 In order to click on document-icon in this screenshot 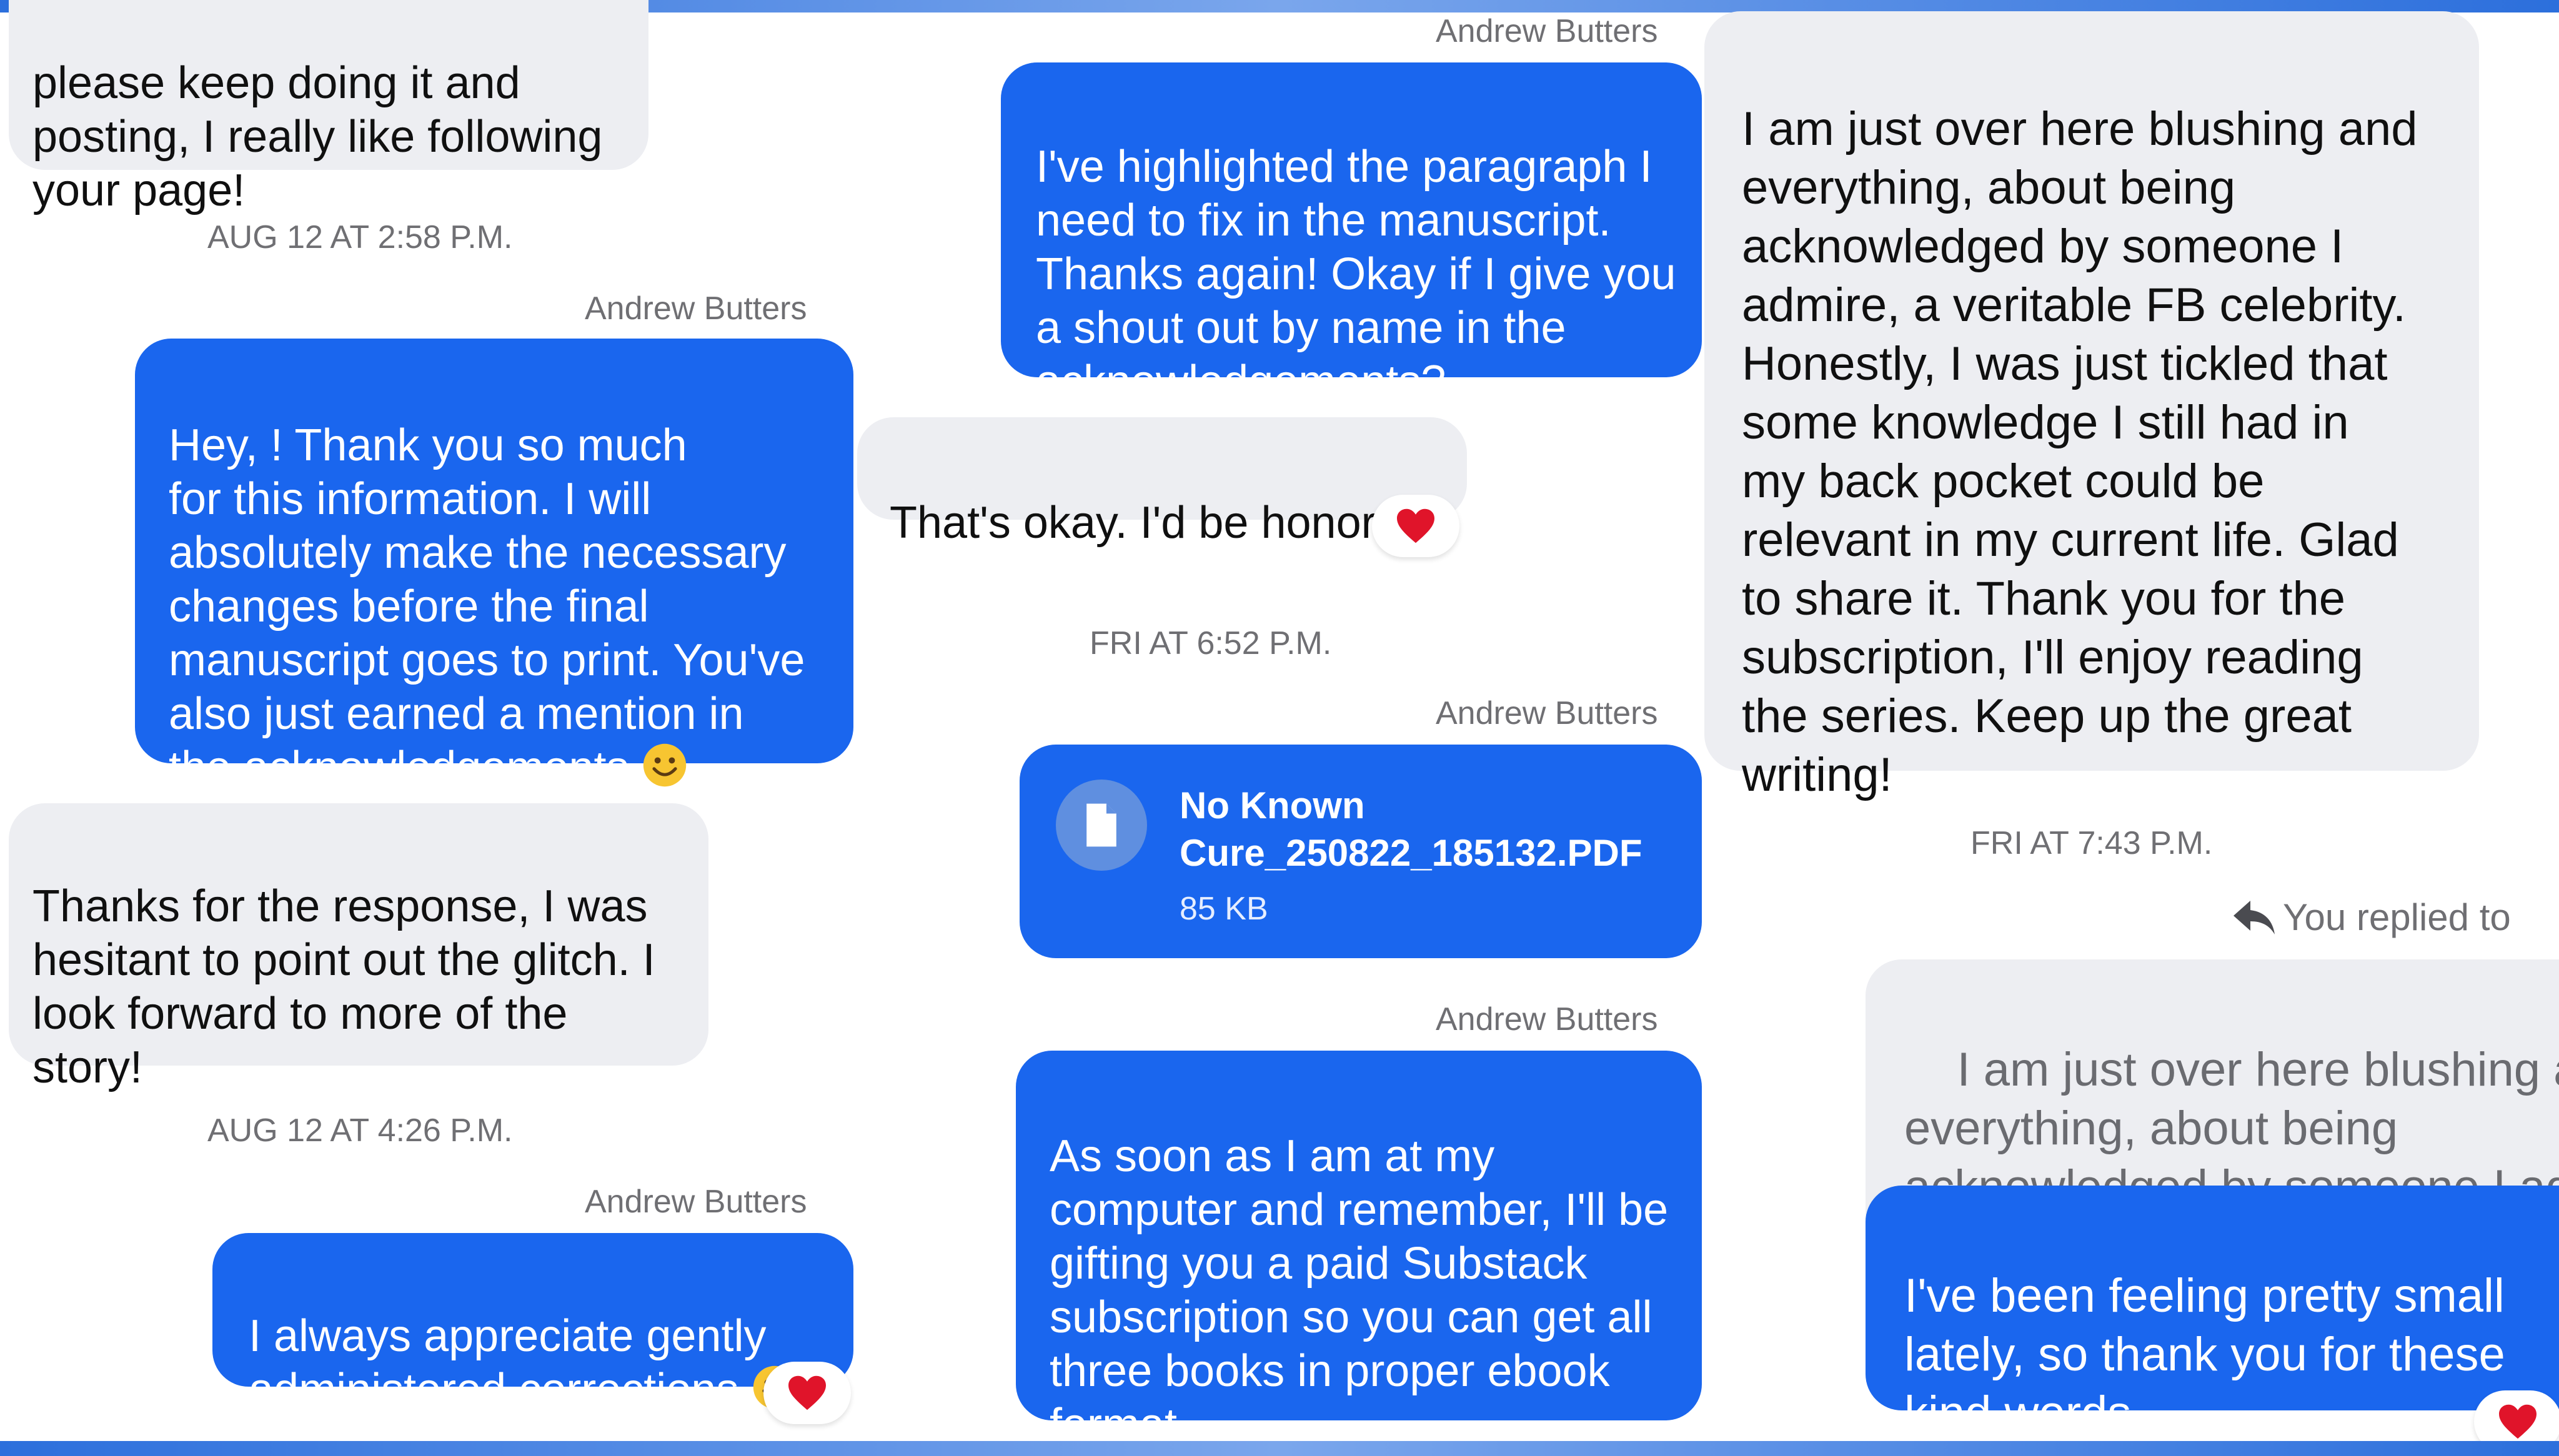, I will do `click(1102, 825)`.